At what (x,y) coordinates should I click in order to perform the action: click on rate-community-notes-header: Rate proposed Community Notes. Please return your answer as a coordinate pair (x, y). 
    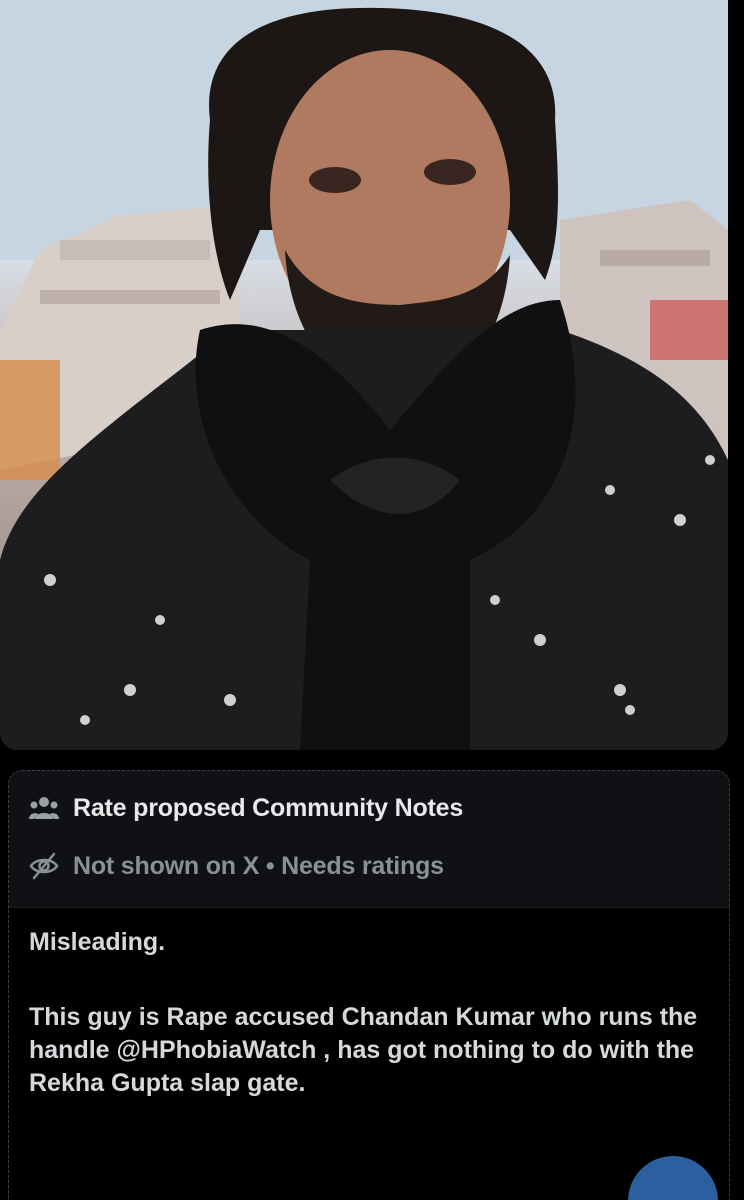
    Looking at the image, I should click on (246, 808).